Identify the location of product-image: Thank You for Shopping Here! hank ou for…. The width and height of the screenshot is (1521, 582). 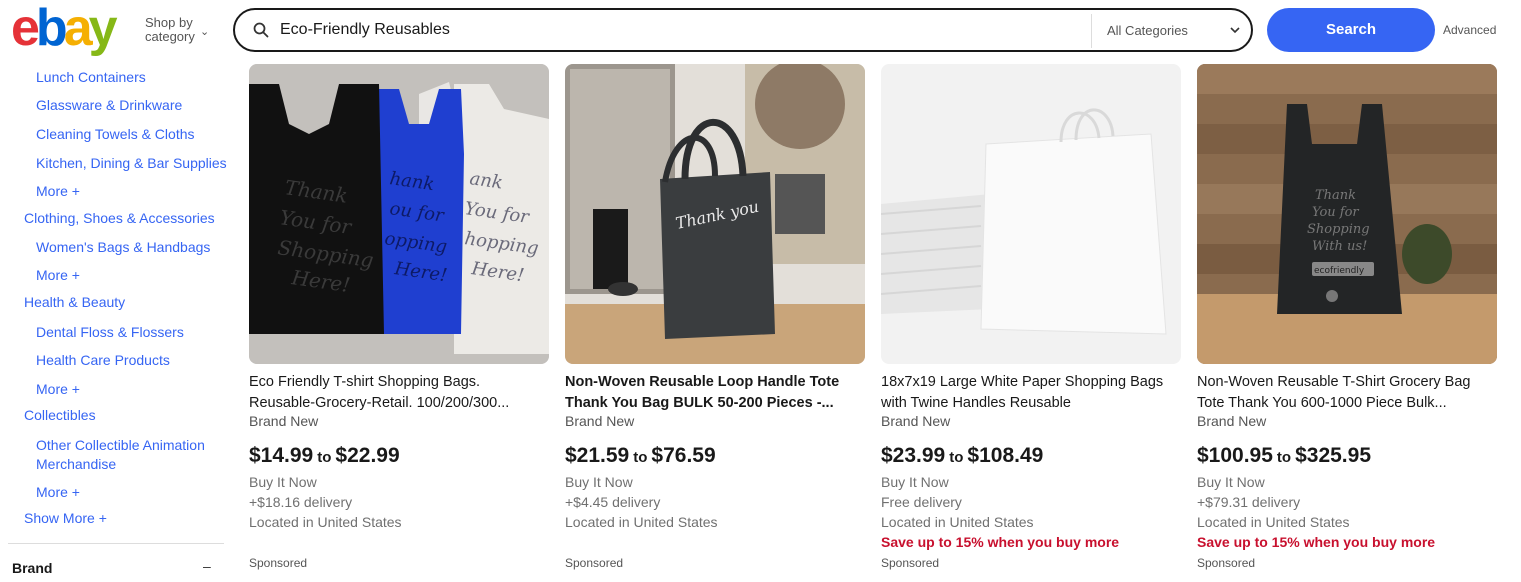
(399, 214).